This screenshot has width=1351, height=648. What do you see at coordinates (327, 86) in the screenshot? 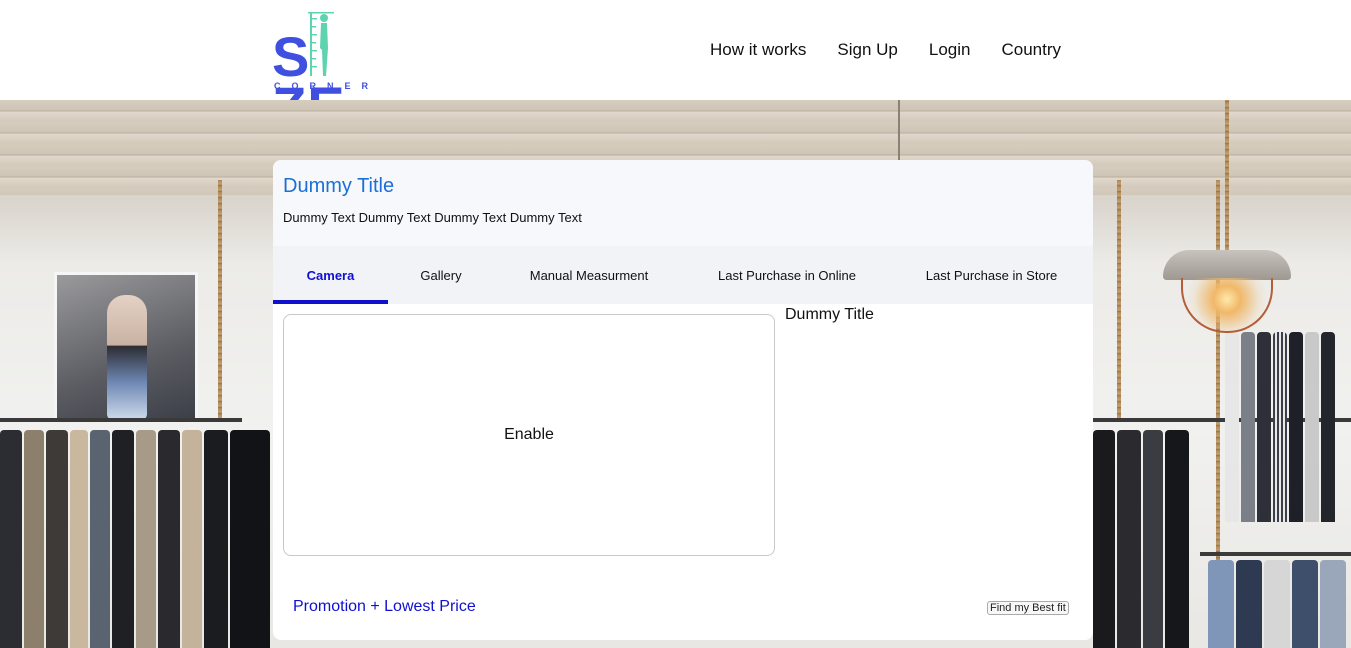
I see `logo-subtitle: CORNER` at bounding box center [327, 86].